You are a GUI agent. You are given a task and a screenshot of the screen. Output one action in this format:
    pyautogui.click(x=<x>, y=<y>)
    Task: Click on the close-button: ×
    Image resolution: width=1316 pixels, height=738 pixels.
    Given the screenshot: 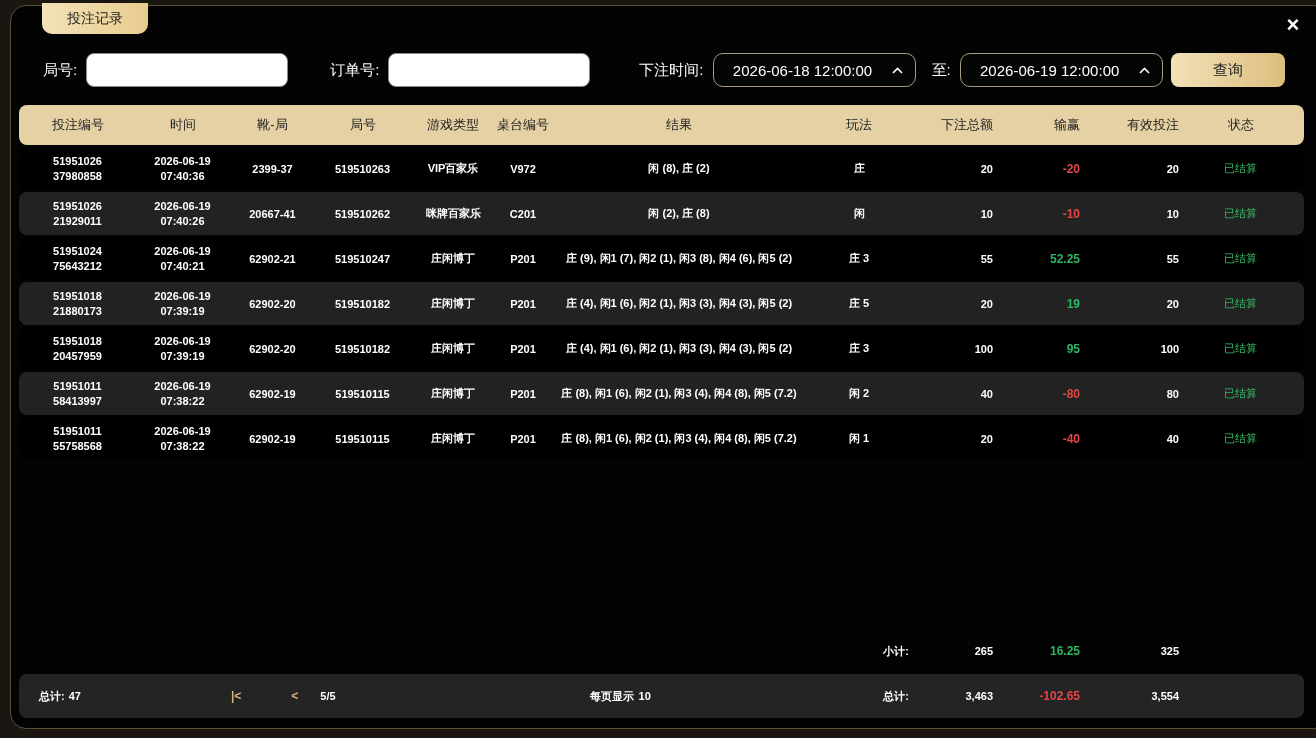 What is the action you would take?
    pyautogui.click(x=1293, y=25)
    